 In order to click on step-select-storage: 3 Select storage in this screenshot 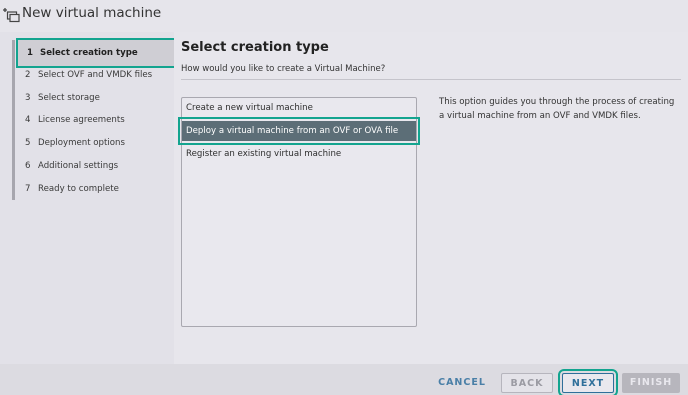, I will do `click(95, 98)`.